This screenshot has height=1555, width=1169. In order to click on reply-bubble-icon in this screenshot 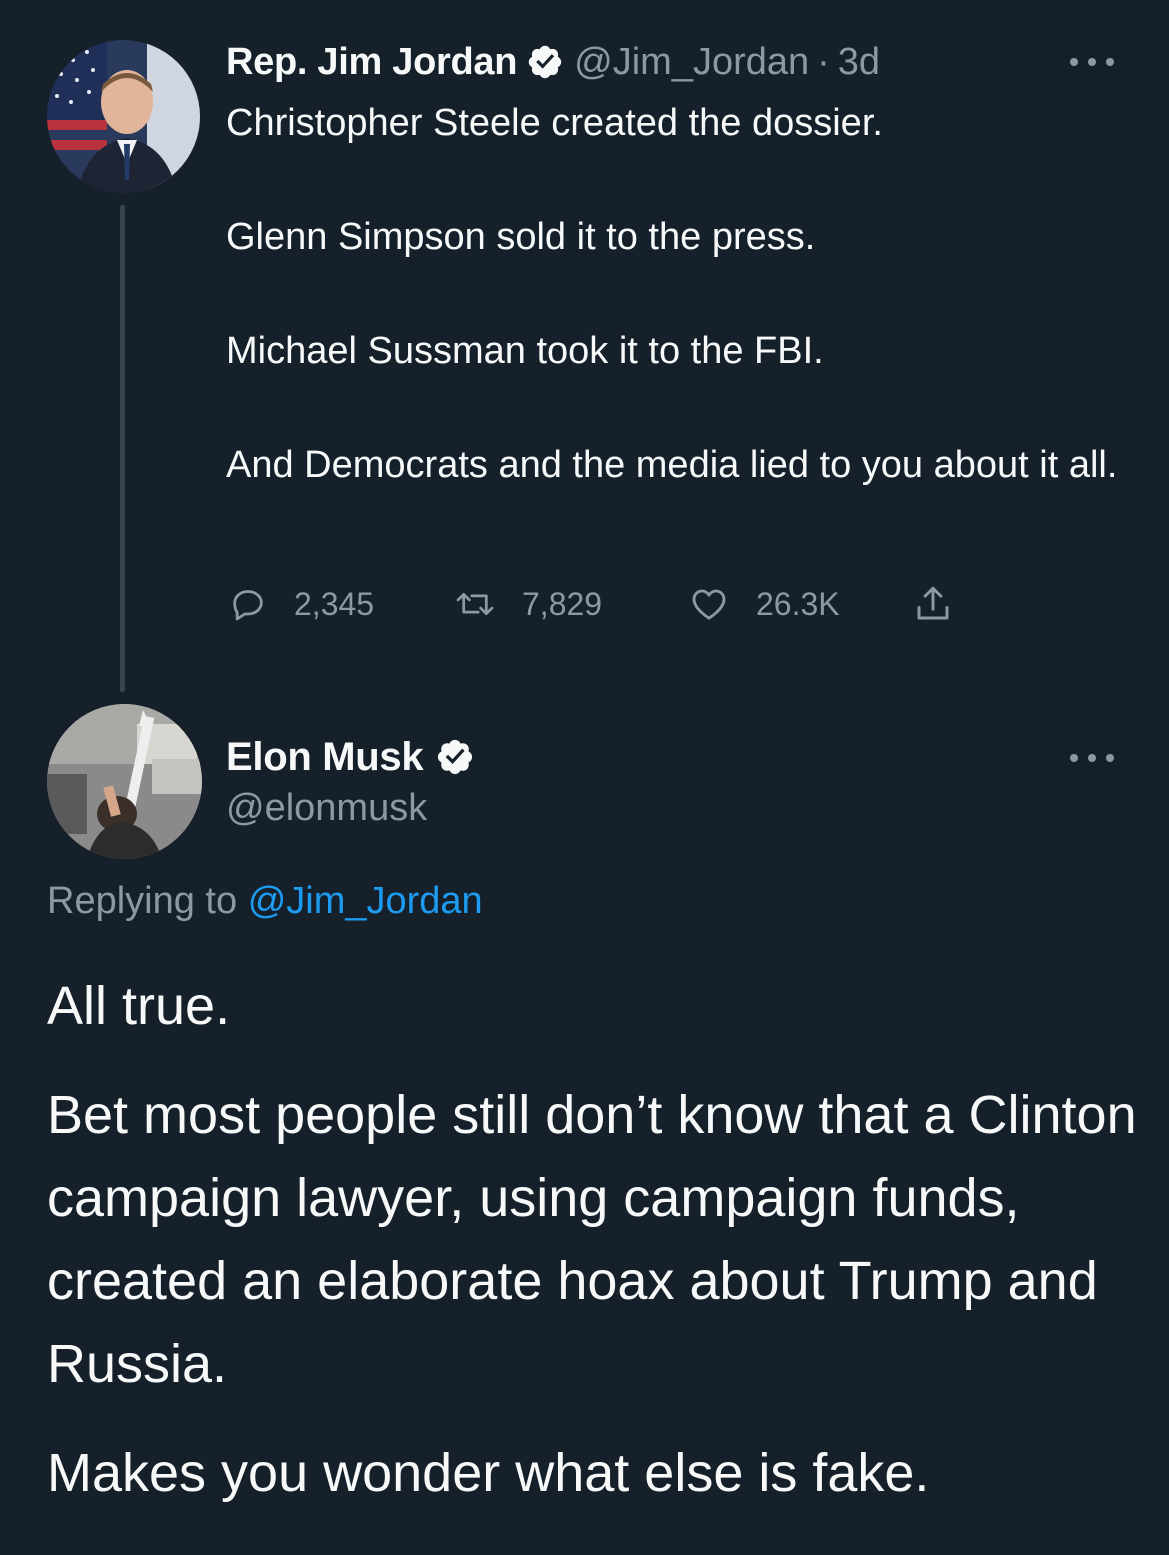, I will do `click(248, 605)`.